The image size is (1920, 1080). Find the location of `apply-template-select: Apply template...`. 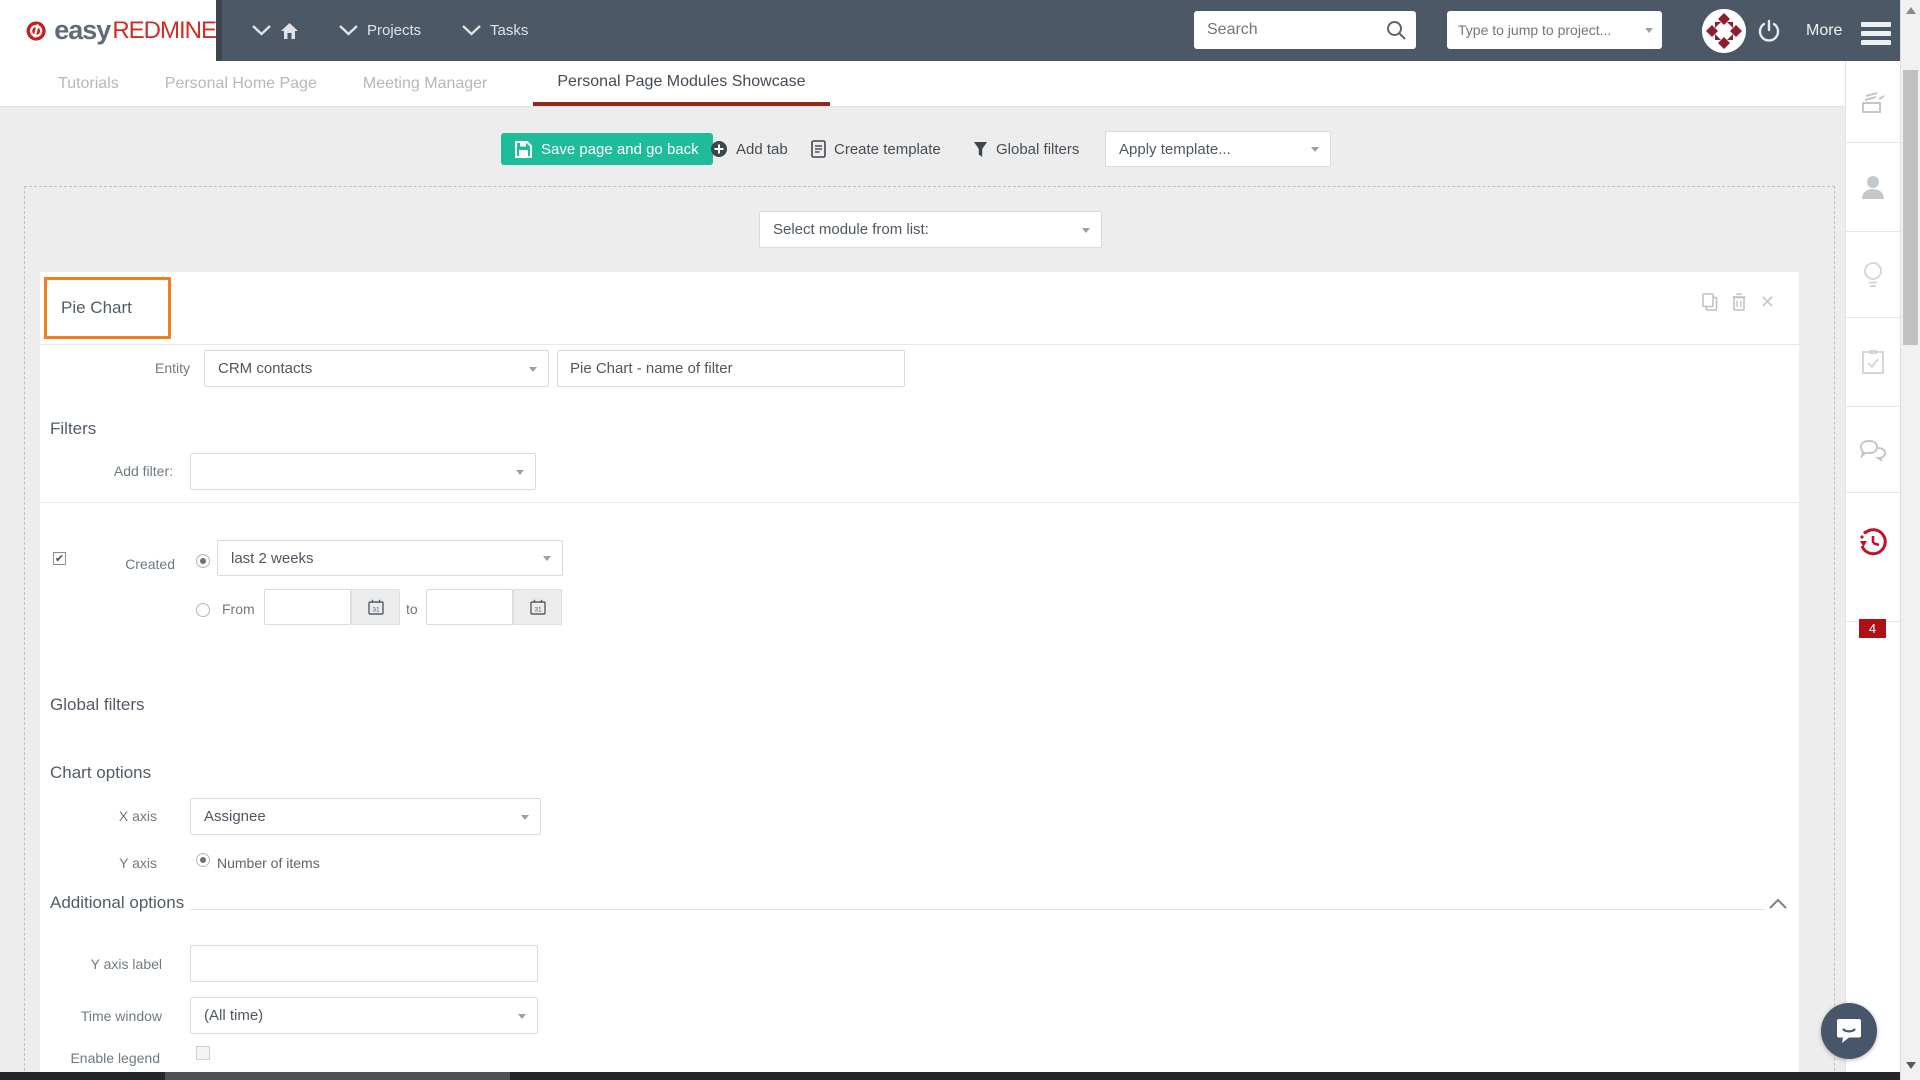

apply-template-select: Apply template... is located at coordinates (1218, 149).